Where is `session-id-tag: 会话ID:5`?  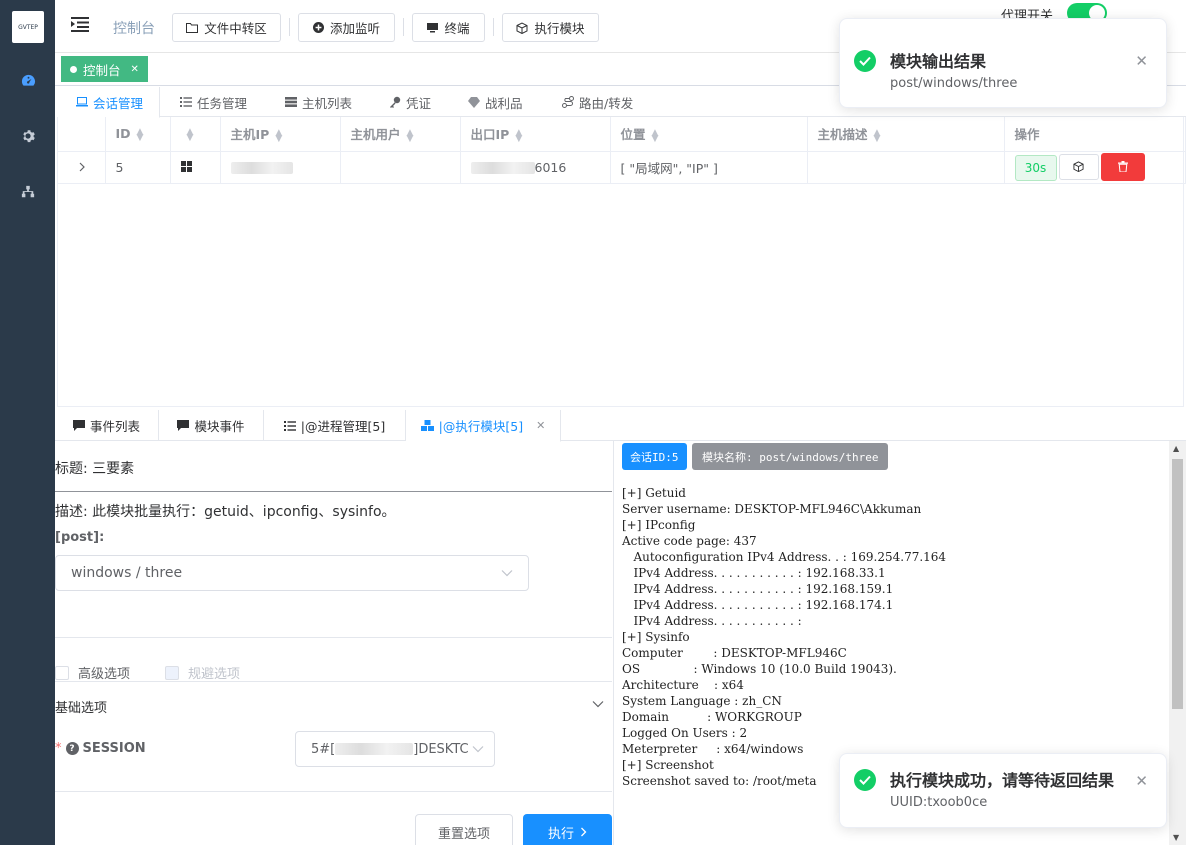 session-id-tag: 会话ID:5 is located at coordinates (654, 456).